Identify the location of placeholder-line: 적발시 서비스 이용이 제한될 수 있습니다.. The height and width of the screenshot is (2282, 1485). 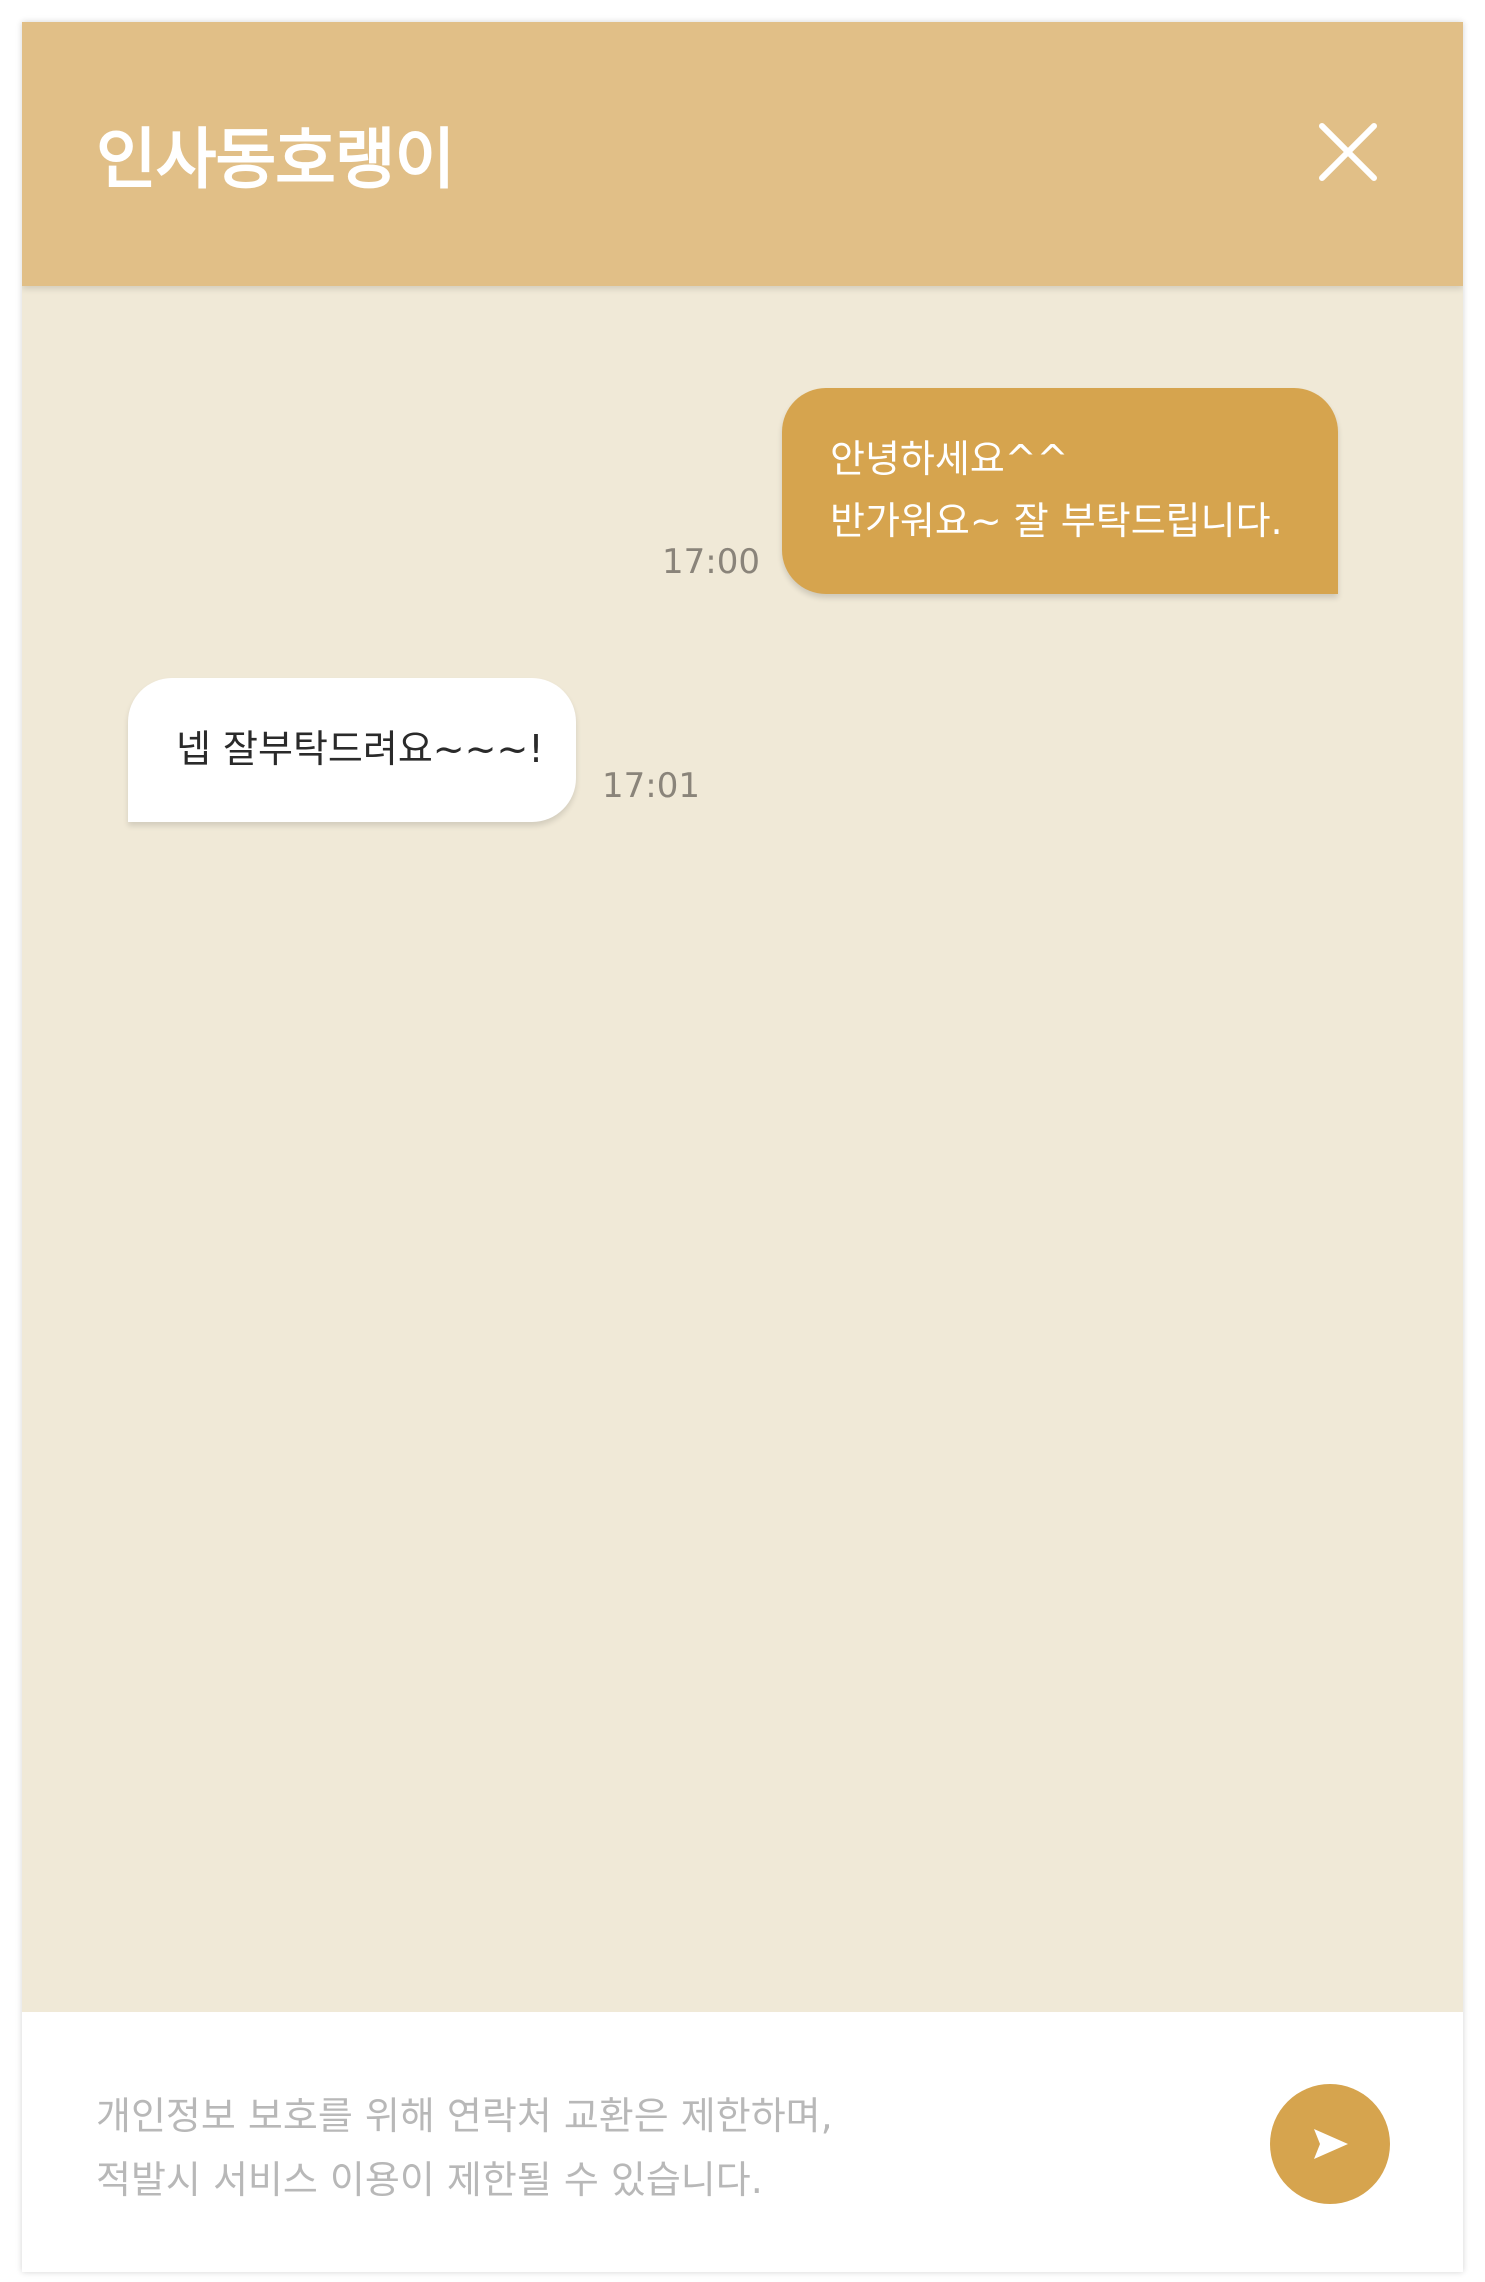
(429, 2180).